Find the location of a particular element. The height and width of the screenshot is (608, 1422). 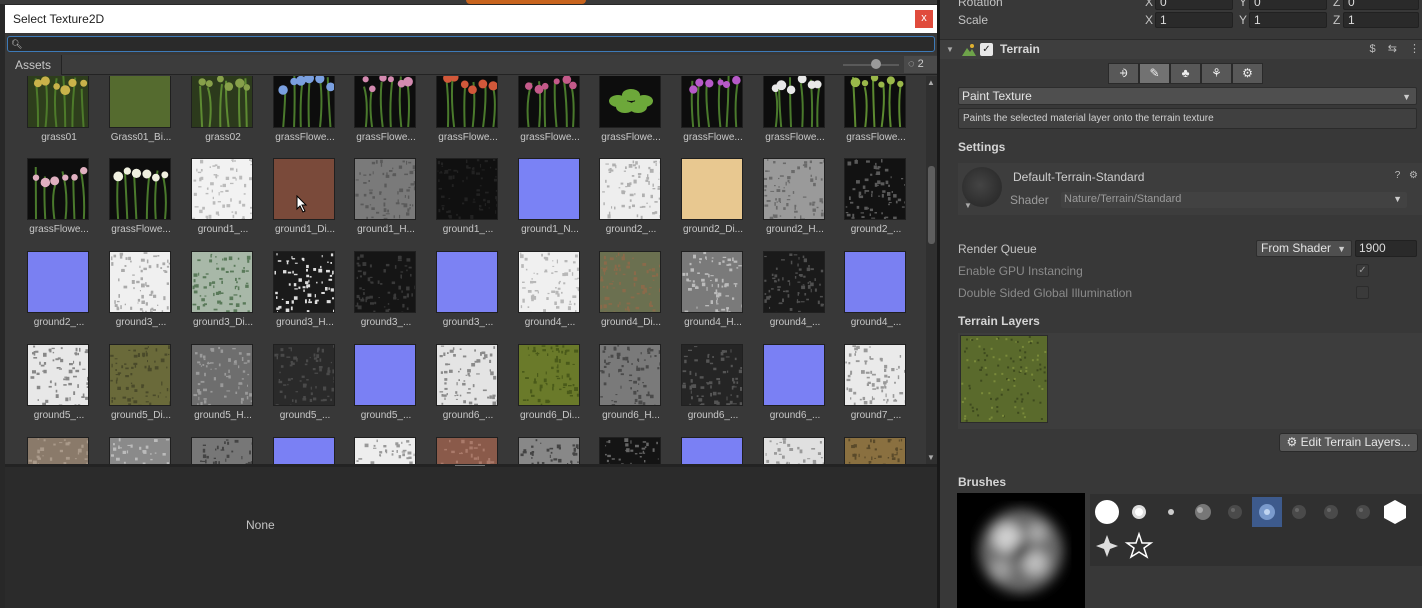

material-foldout-icon: ▼ is located at coordinates (968, 205).